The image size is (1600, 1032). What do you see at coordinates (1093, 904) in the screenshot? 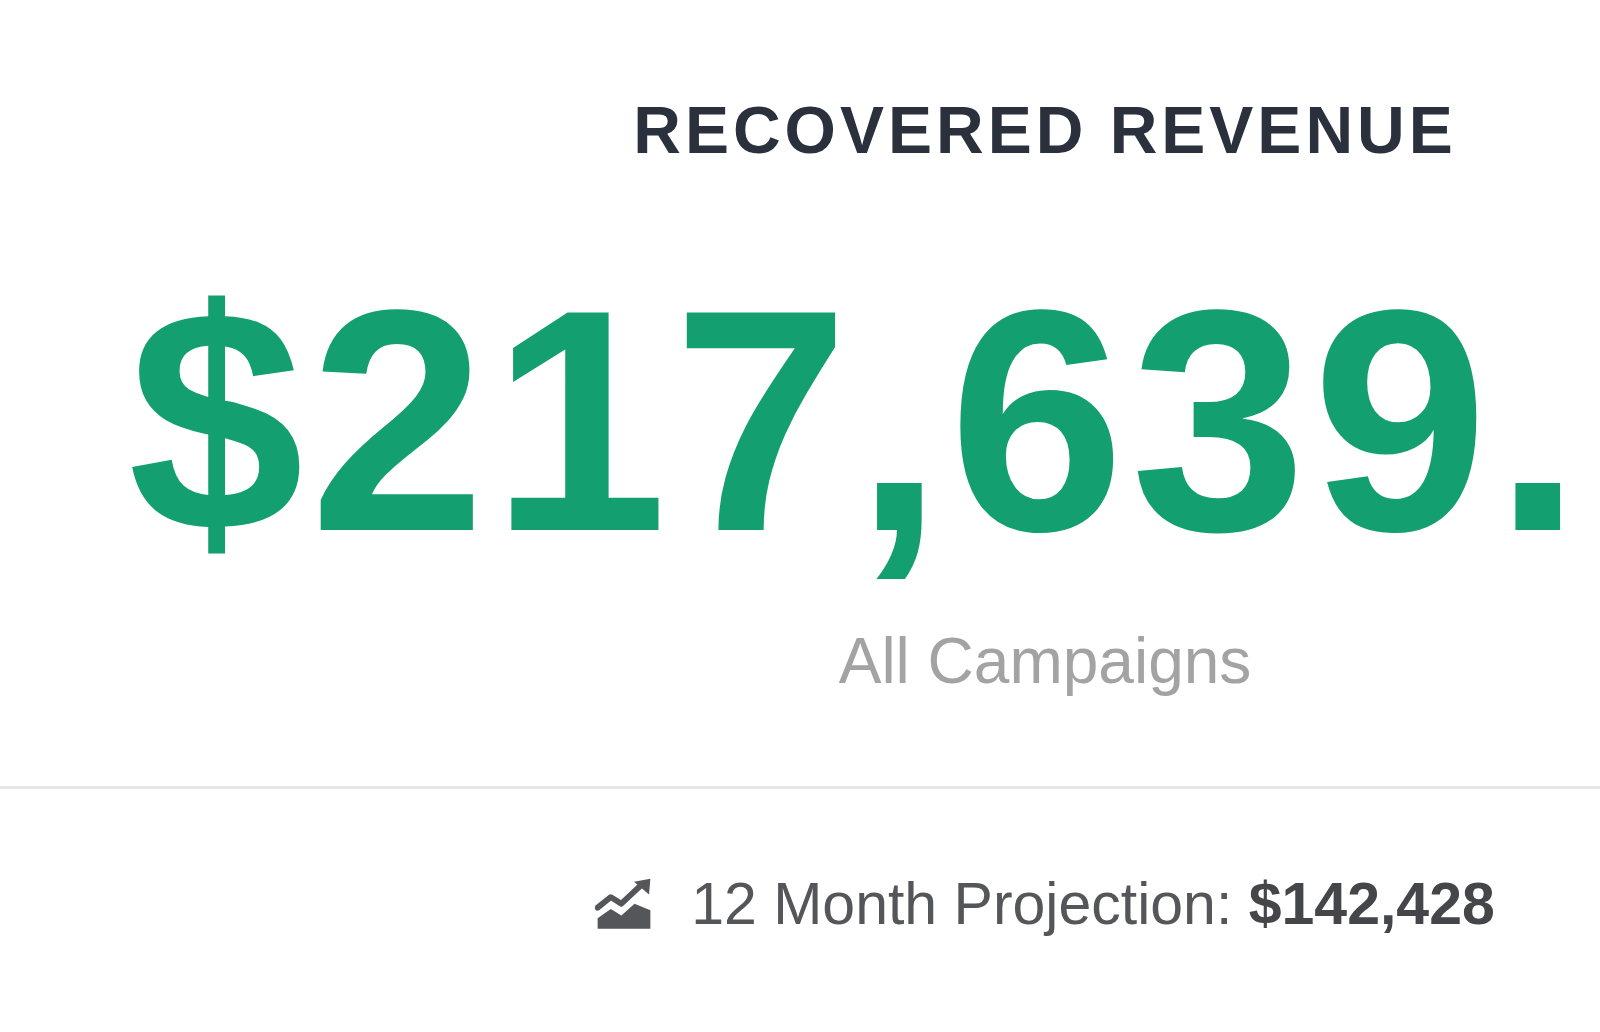
I see `projection-text: 12 Month Projection: $142,428` at bounding box center [1093, 904].